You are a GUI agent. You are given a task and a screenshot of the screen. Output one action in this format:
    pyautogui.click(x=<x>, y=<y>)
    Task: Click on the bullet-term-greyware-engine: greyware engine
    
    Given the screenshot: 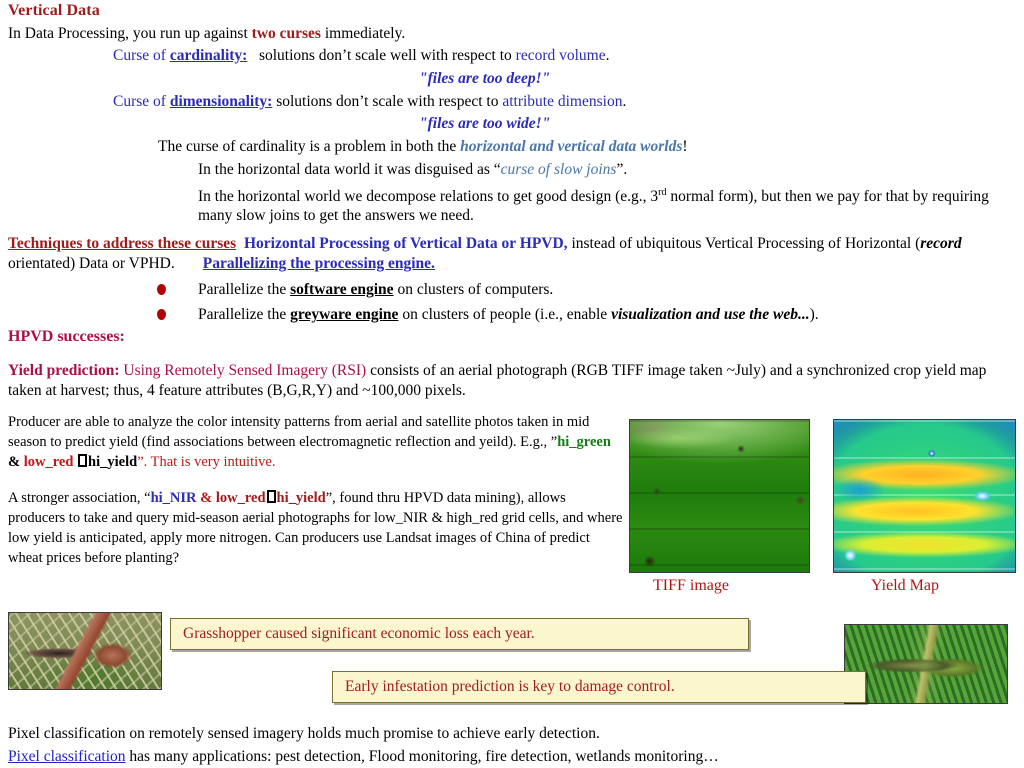 What is the action you would take?
    pyautogui.click(x=344, y=314)
    